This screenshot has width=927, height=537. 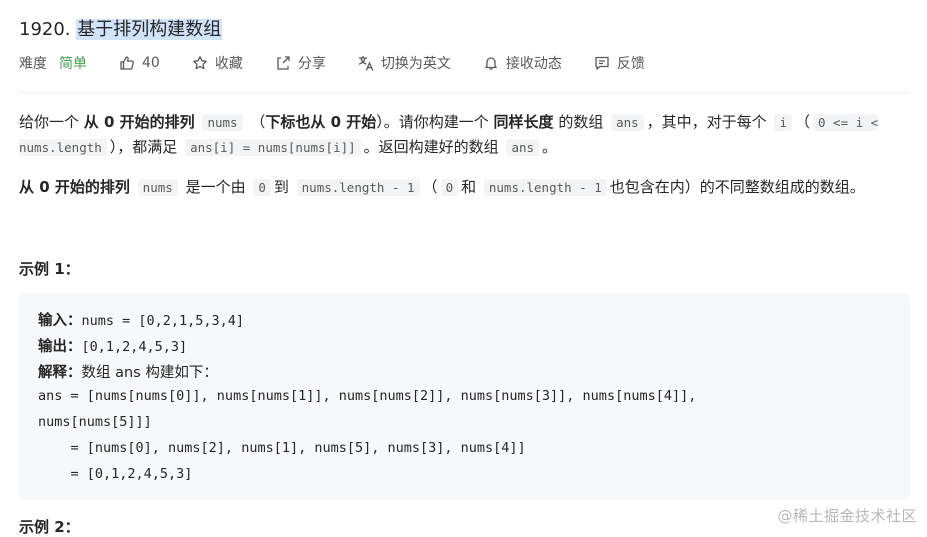 I want to click on difficulty-label: 难度, so click(x=33, y=64).